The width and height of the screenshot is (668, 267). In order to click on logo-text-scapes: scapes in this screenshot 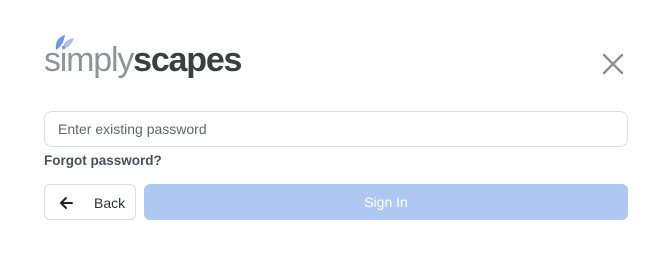, I will do `click(187, 60)`.